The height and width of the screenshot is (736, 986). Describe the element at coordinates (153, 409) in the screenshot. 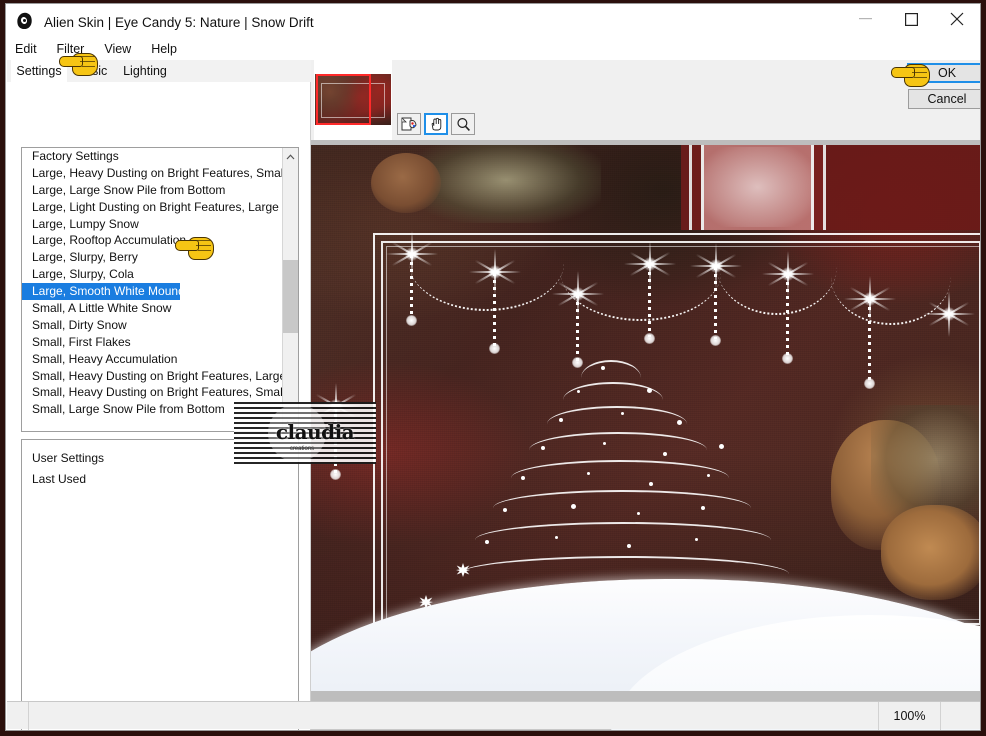

I see `list-item: Small, Large Snow Pile from Bottom` at that location.